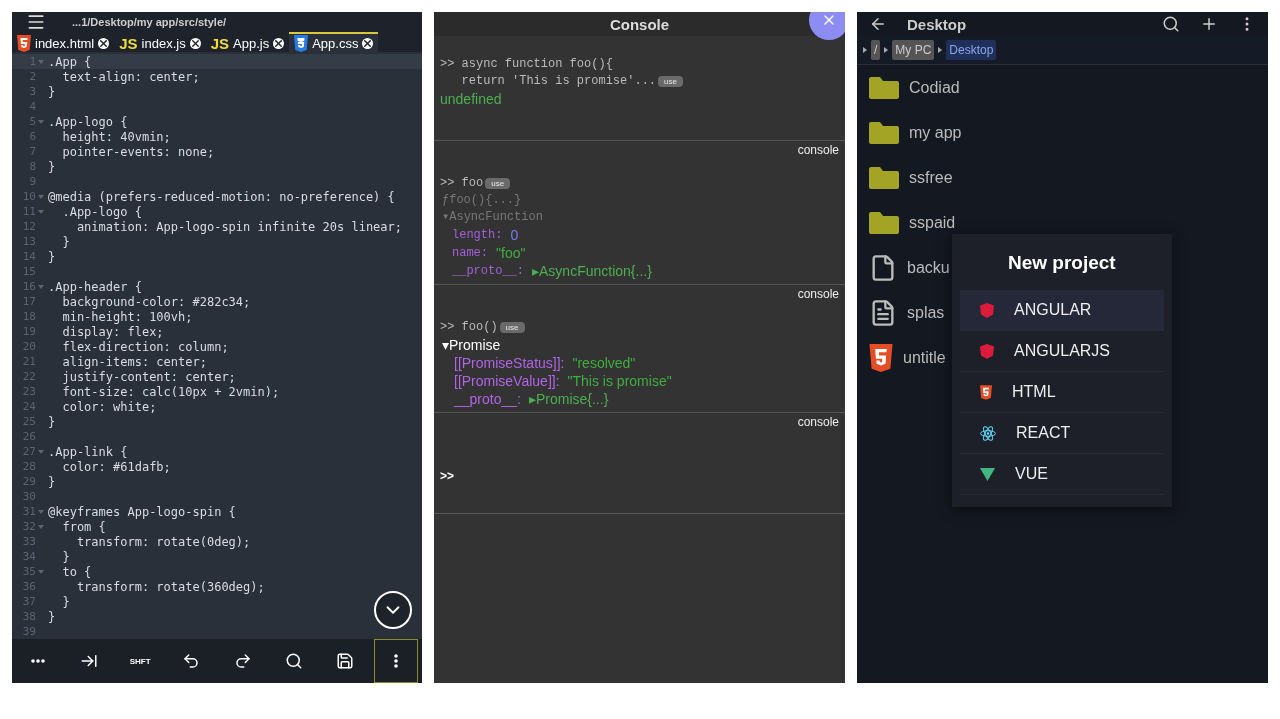 This screenshot has width=1280, height=719. What do you see at coordinates (32, 106) in the screenshot?
I see `line-number: 4` at bounding box center [32, 106].